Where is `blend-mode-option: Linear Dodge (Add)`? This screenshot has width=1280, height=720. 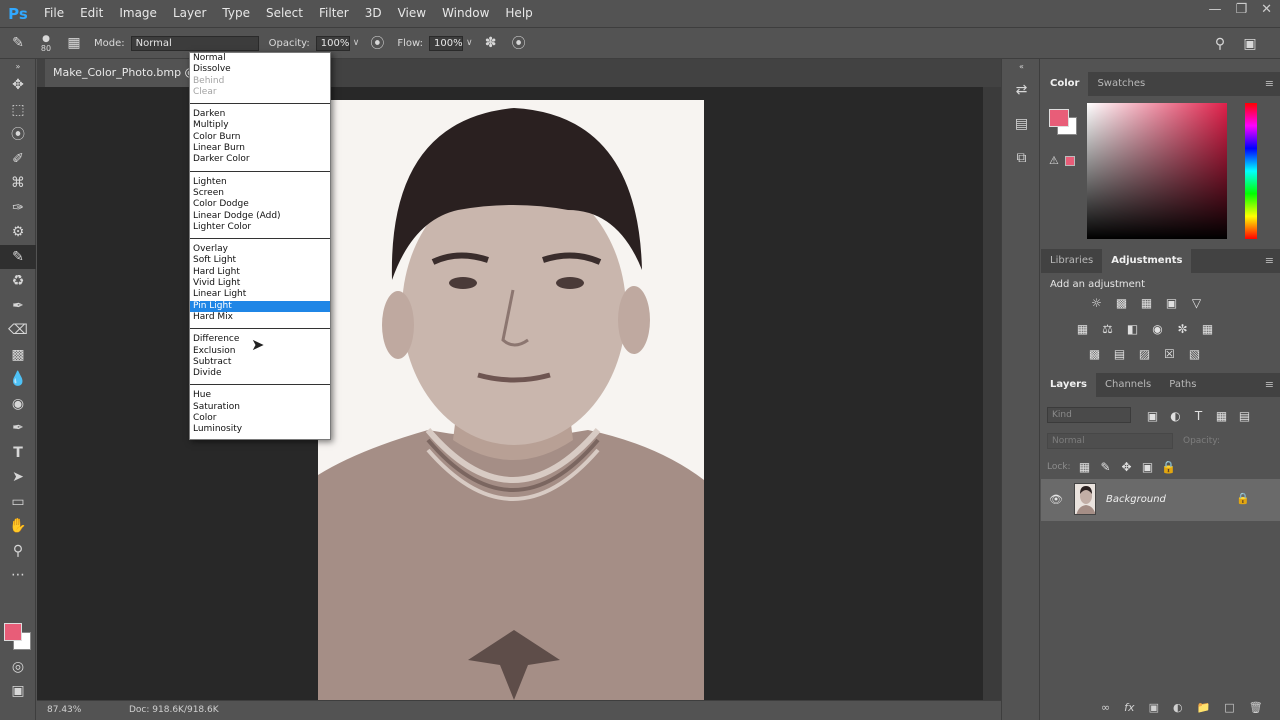
blend-mode-option: Linear Dodge (Add) is located at coordinates (260, 216).